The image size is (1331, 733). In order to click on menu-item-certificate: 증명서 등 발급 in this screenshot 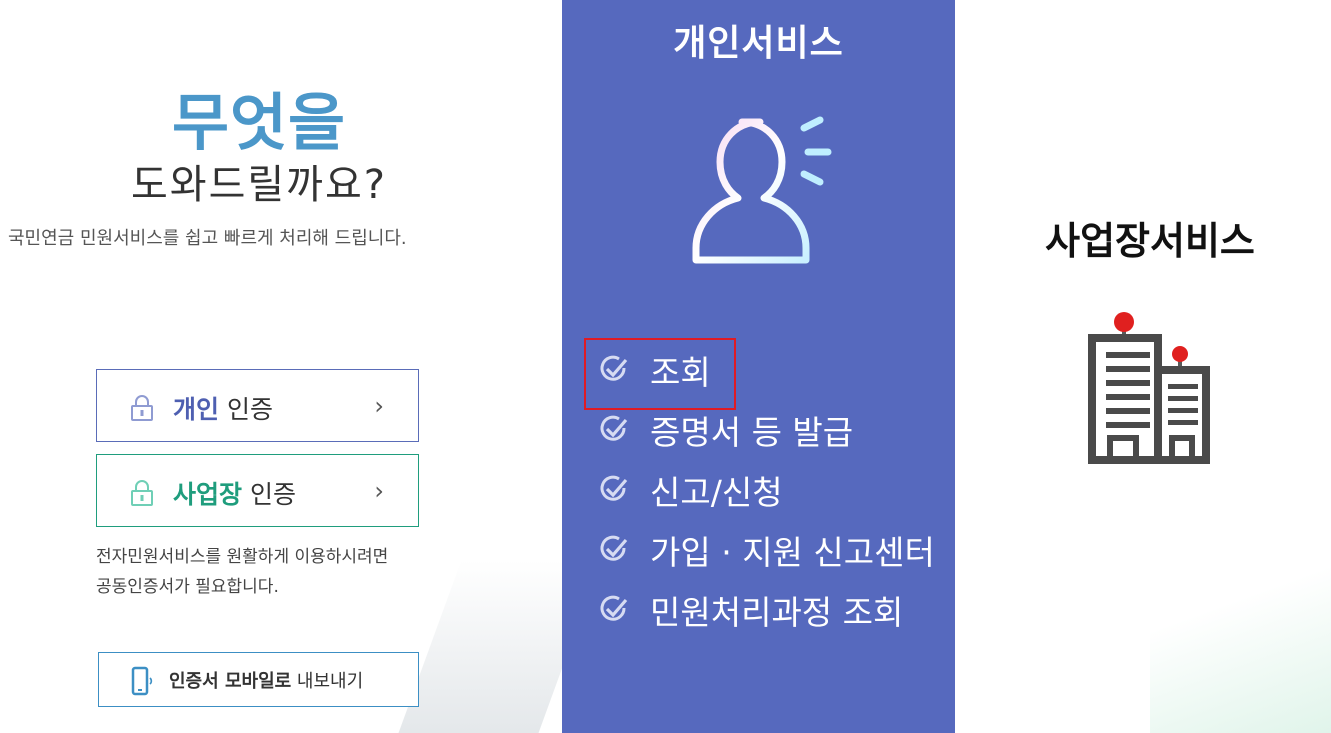, I will do `click(759, 430)`.